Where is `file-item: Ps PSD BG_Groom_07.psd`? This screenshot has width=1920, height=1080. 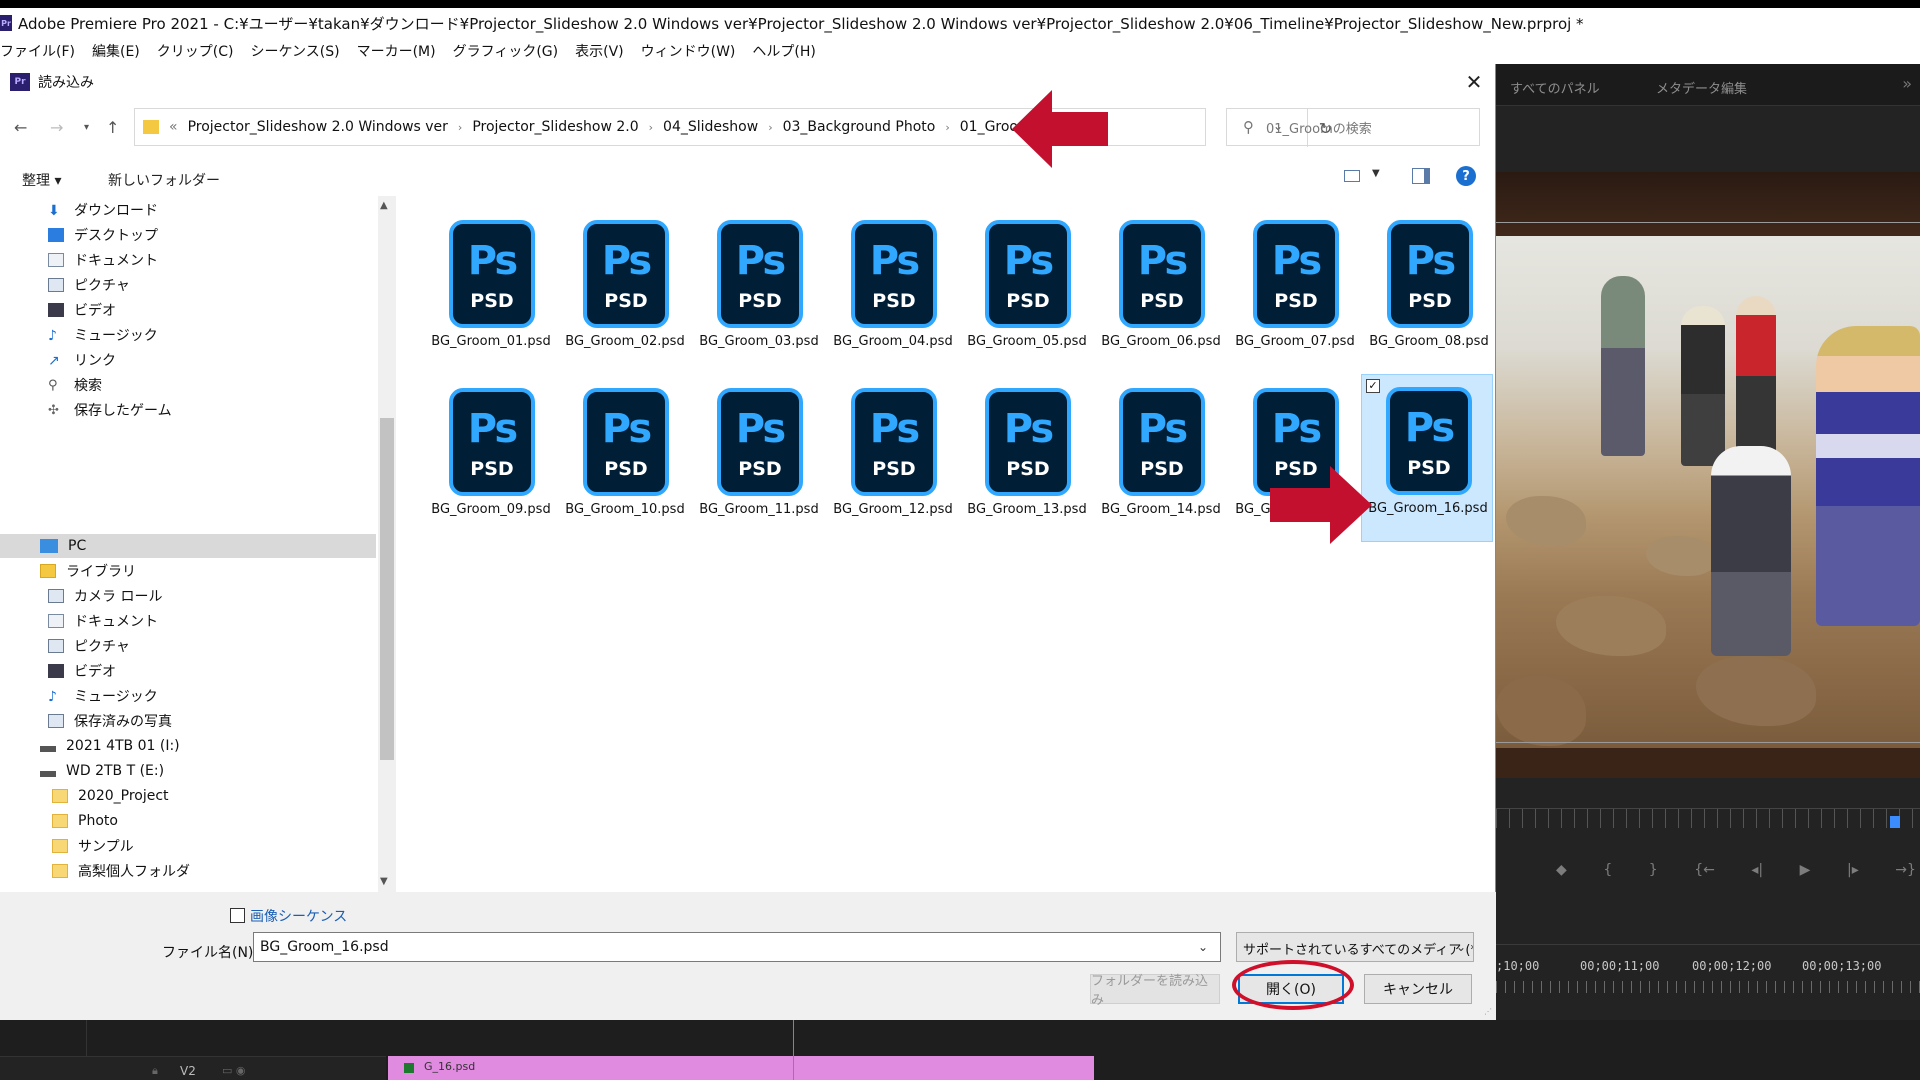
file-item: Ps PSD BG_Groom_07.psd is located at coordinates (1295, 292).